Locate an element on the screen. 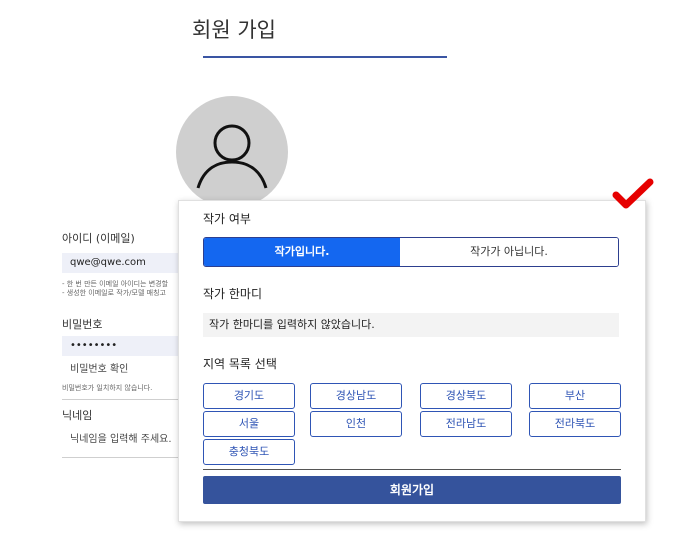 This screenshot has height=538, width=698. checkmark-icon is located at coordinates (633, 195).